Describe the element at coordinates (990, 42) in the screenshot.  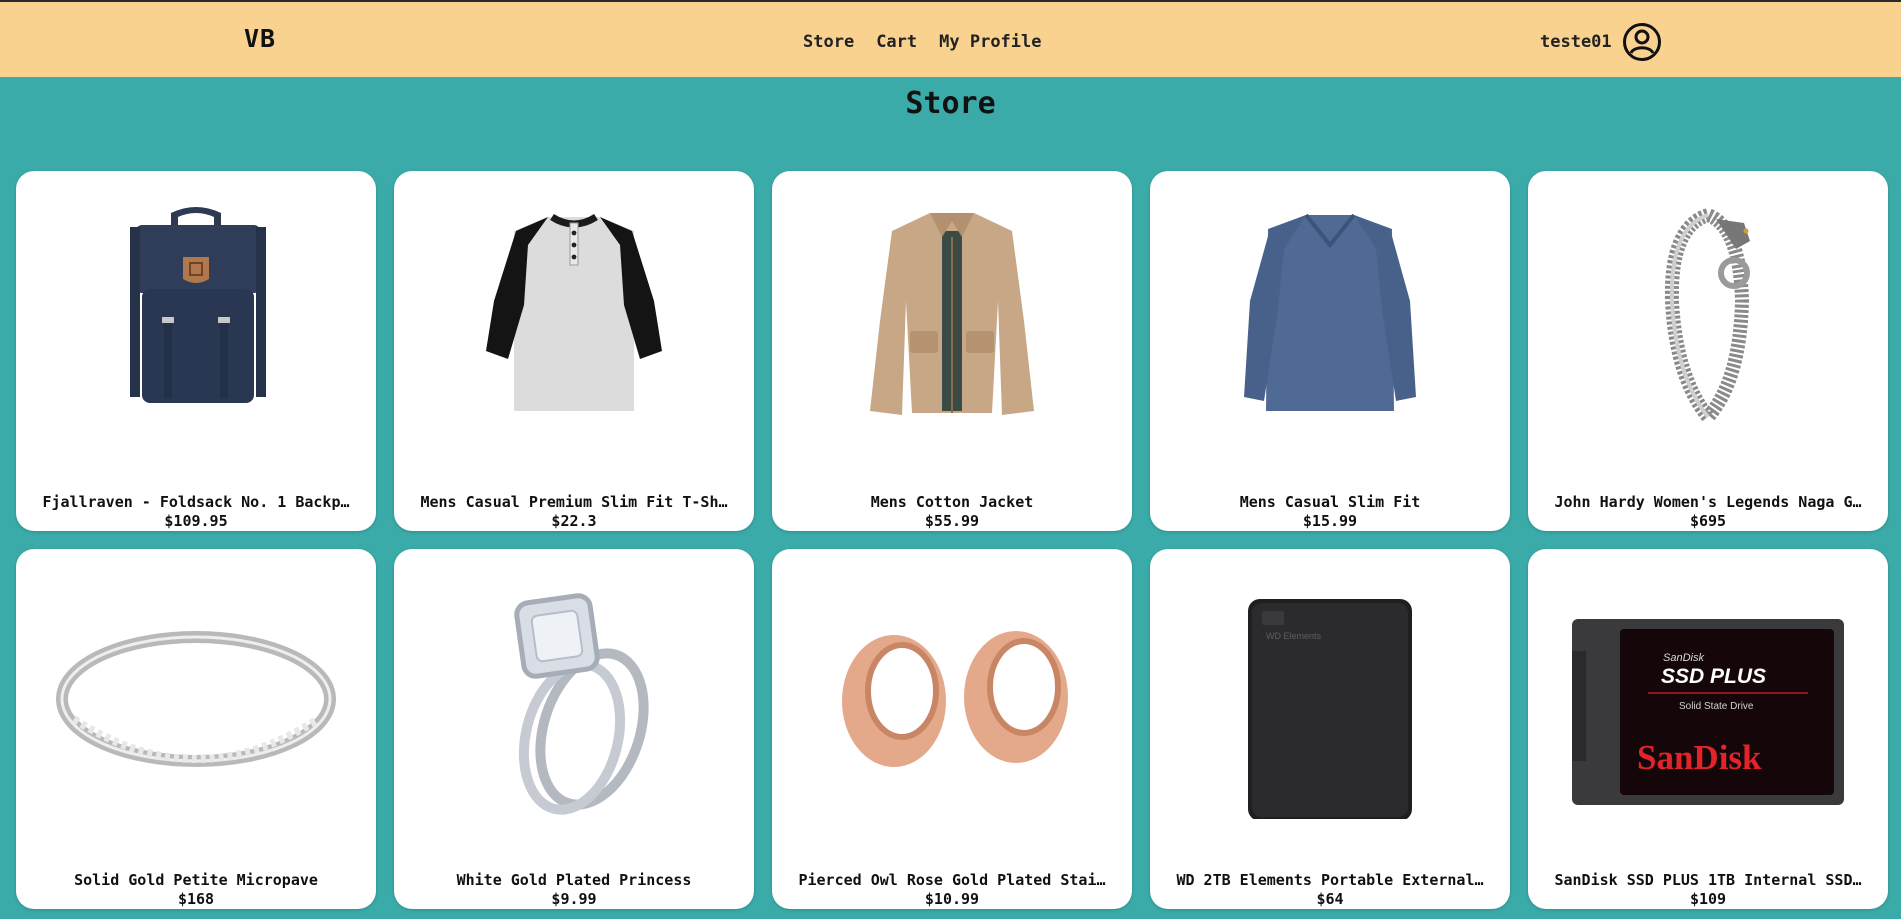
I see `nav-profile-link: My Profile` at that location.